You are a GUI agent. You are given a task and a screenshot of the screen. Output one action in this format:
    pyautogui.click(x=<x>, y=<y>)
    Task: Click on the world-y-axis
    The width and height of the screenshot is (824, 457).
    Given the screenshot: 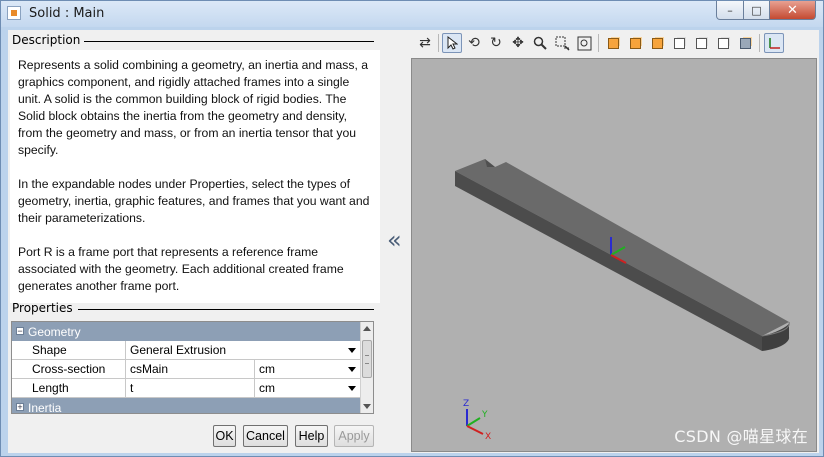 What is the action you would take?
    pyautogui.click(x=473, y=422)
    